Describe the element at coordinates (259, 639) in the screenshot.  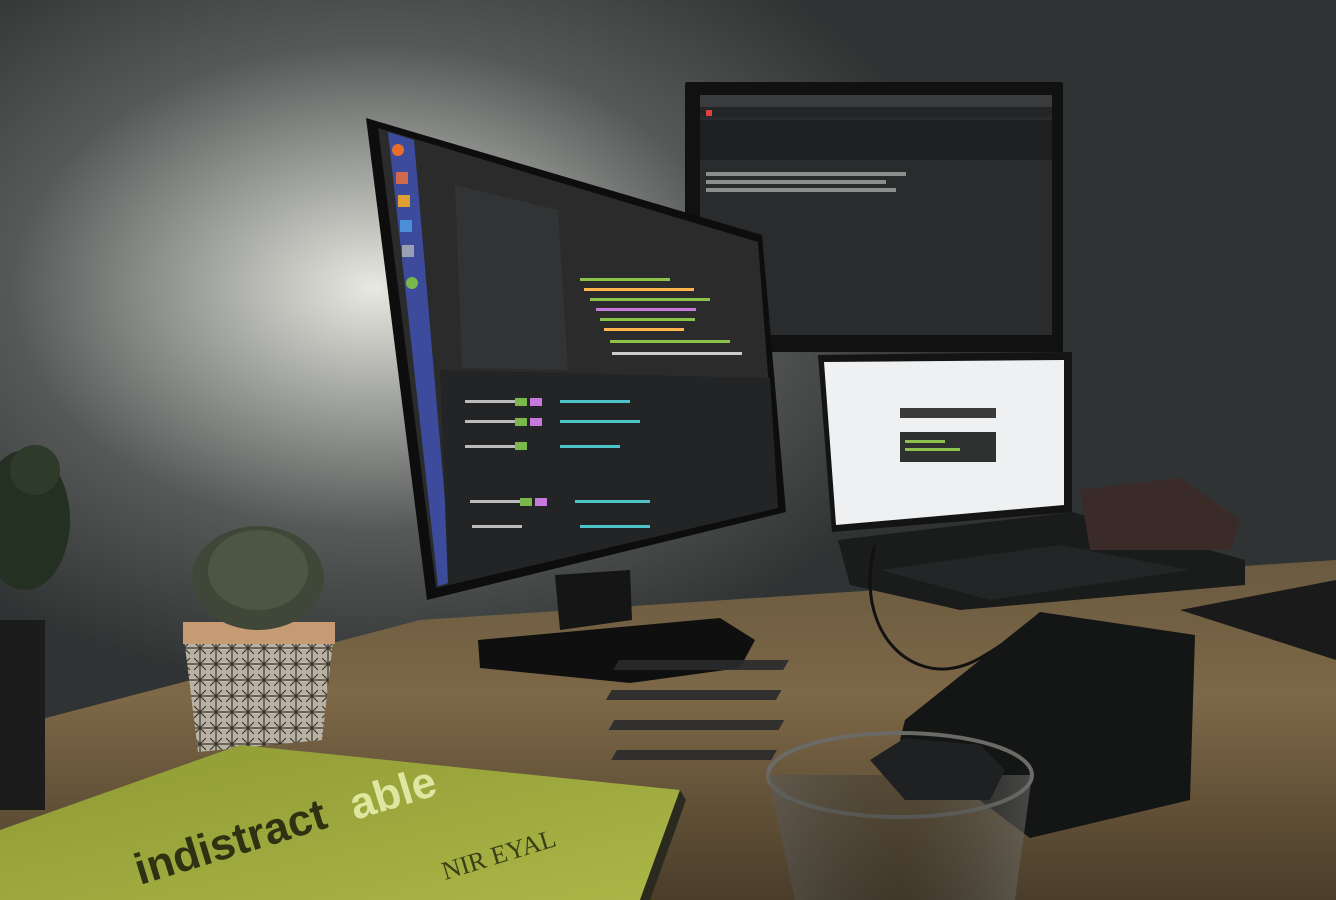
I see `cactus` at that location.